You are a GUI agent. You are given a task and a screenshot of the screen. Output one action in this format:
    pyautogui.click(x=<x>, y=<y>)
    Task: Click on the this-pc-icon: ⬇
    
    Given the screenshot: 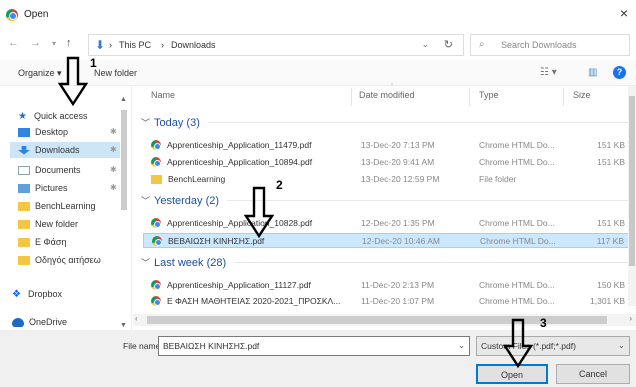 What is the action you would take?
    pyautogui.click(x=100, y=45)
    